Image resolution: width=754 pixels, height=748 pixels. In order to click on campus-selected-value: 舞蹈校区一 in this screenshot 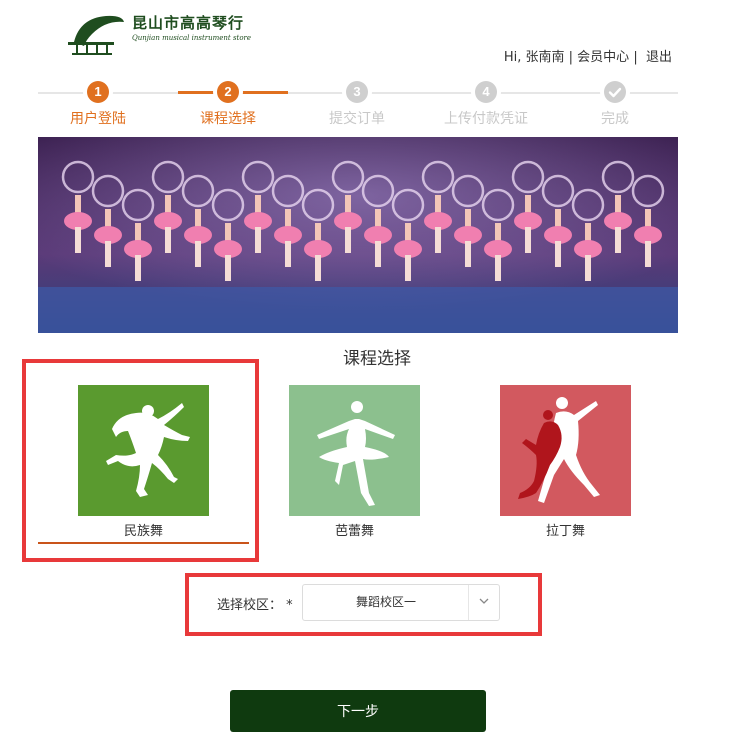, I will do `click(385, 602)`.